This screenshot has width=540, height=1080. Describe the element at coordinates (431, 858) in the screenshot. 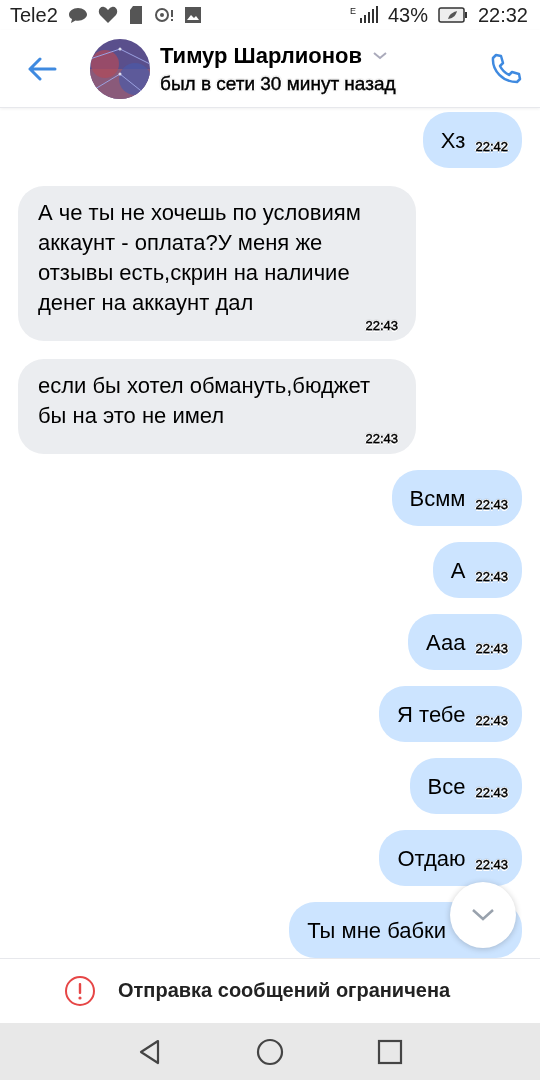

I see `message-text: Отдаю` at that location.